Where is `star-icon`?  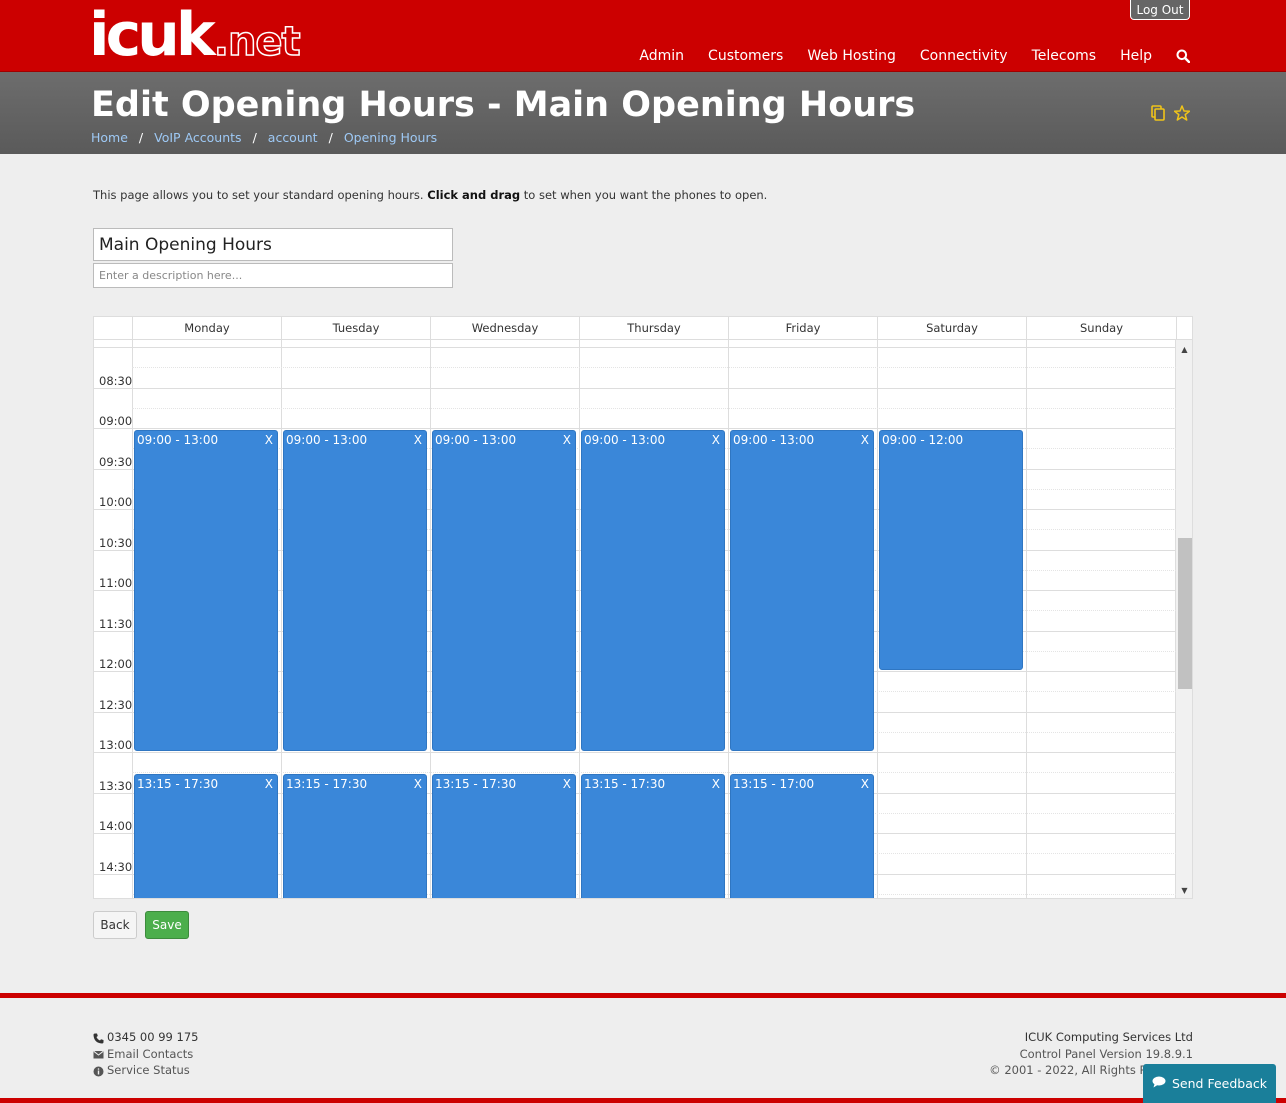
star-icon is located at coordinates (1182, 113).